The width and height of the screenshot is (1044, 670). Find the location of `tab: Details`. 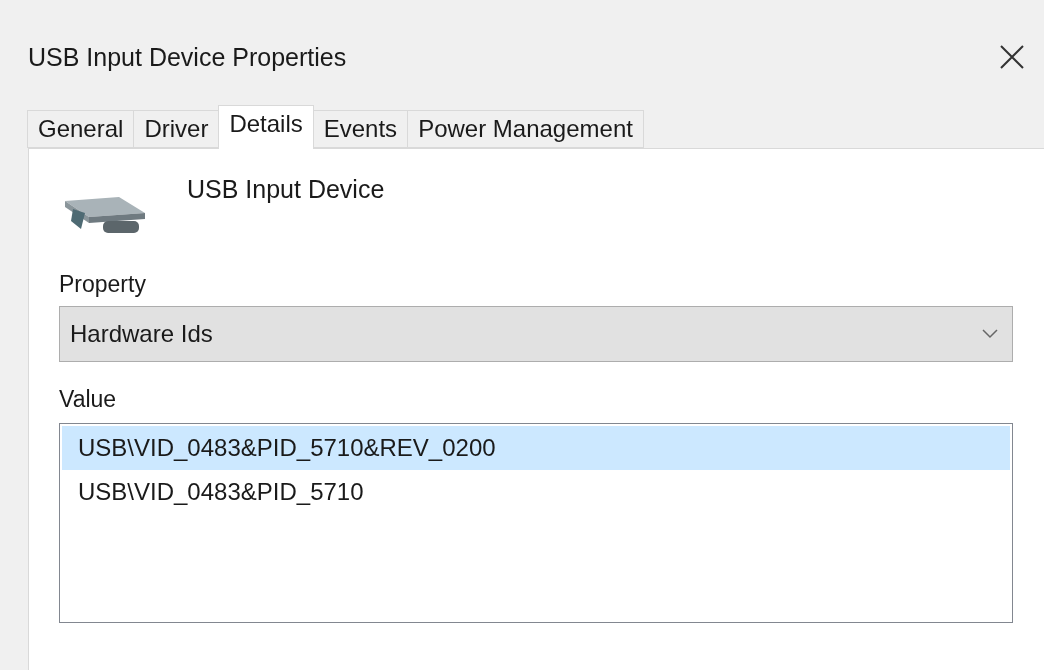

tab: Details is located at coordinates (266, 127).